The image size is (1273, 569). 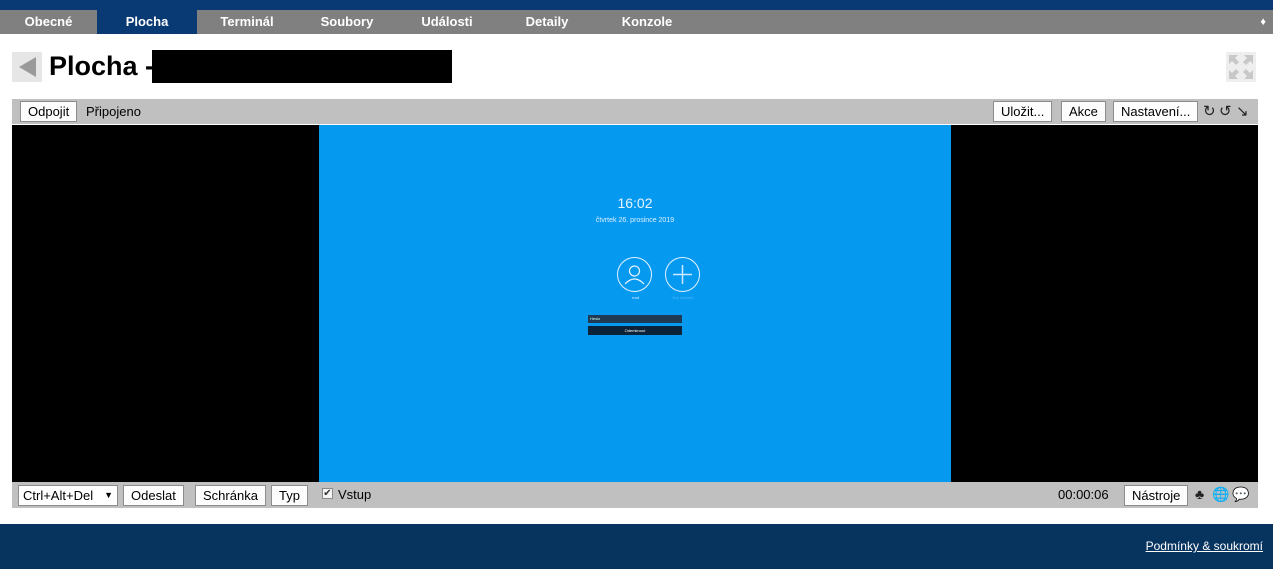 I want to click on send-button: Odeslat, so click(x=153, y=495).